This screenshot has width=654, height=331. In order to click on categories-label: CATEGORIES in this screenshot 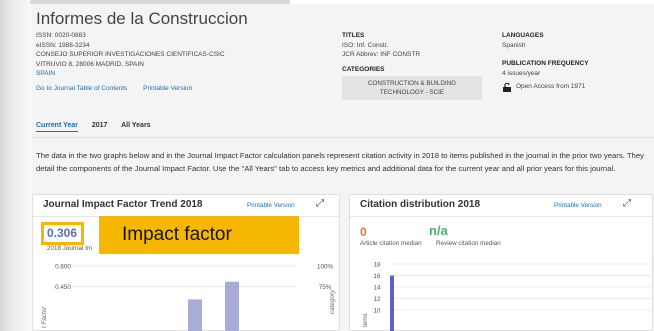, I will do `click(363, 69)`.